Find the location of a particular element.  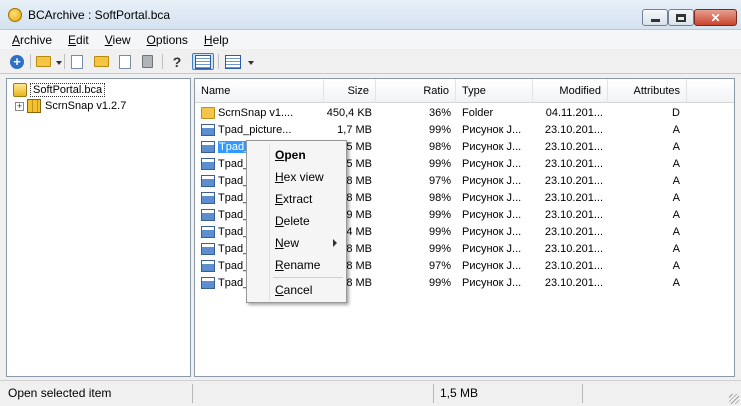

tree-root-archive: SoftPortal.bca is located at coordinates (59, 90).